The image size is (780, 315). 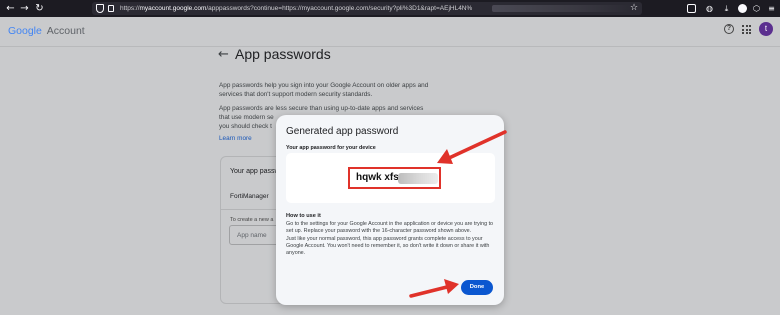 I want to click on extensions-icon: ⬡, so click(x=756, y=8).